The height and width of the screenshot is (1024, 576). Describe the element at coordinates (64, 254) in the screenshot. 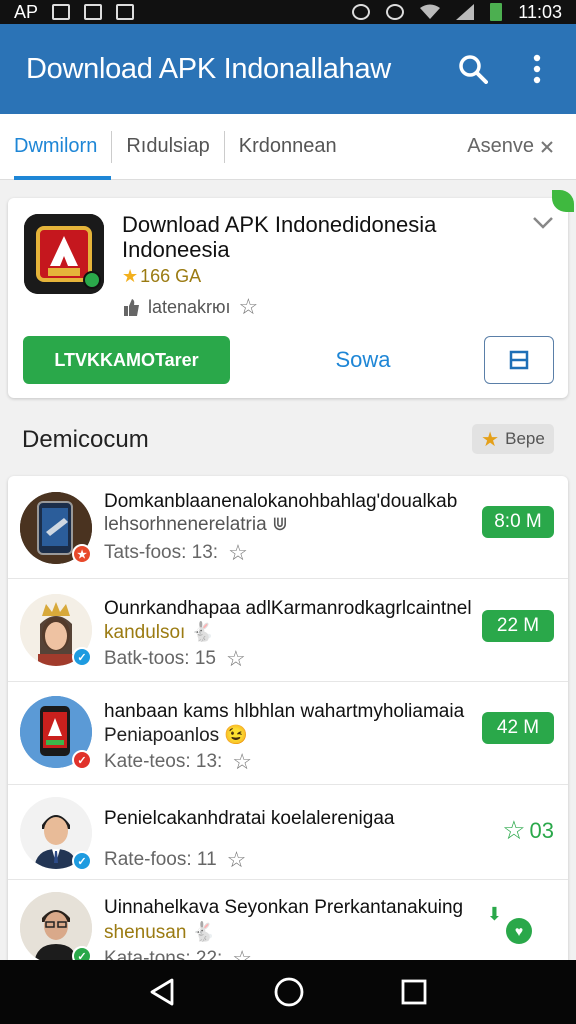

I see `app-icon` at that location.